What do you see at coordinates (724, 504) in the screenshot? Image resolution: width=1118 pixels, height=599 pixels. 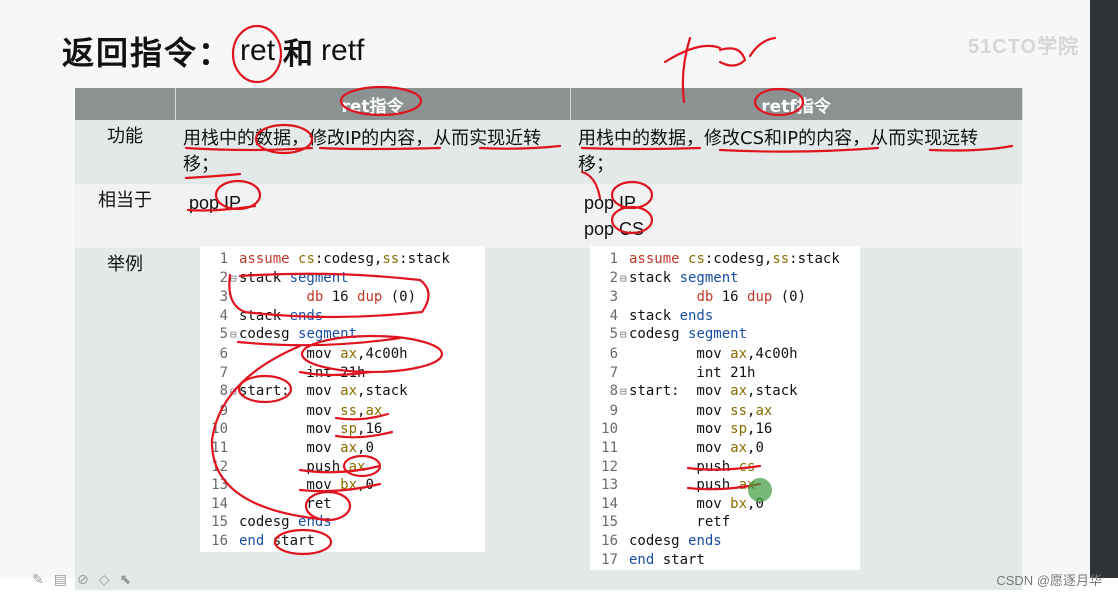 I see `code-line: 14 mov bx,0` at bounding box center [724, 504].